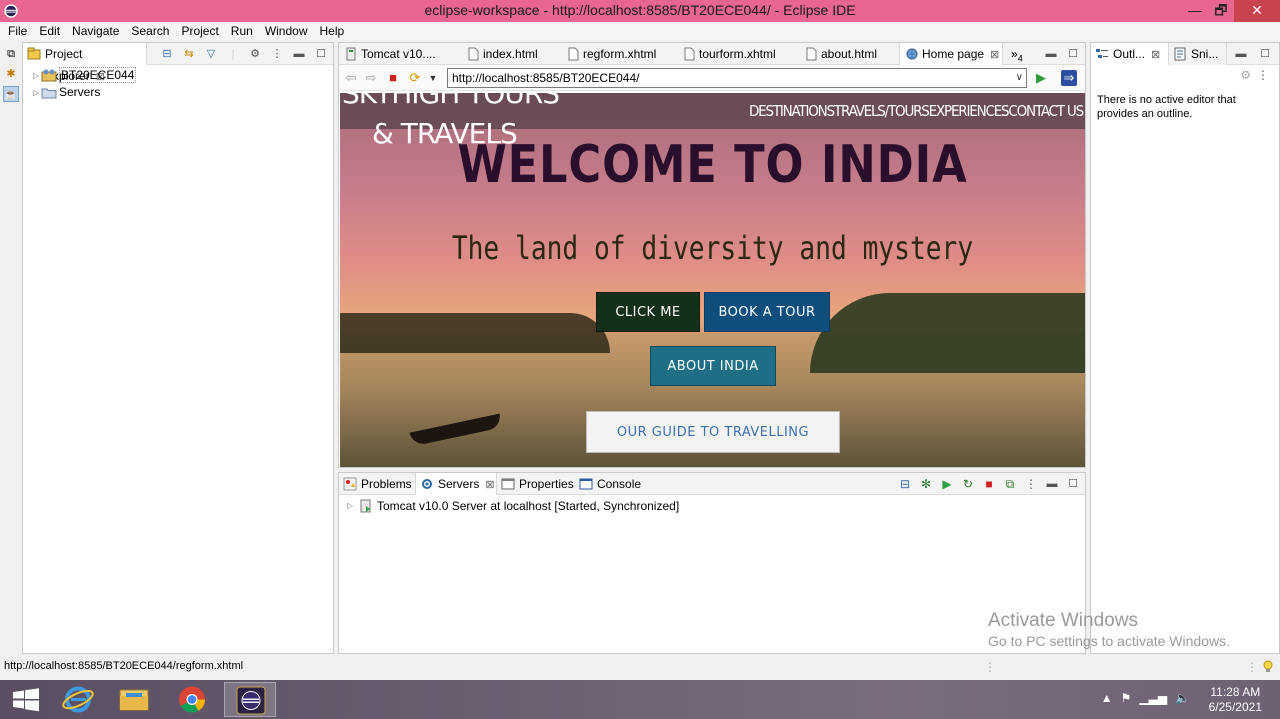 The height and width of the screenshot is (719, 1280). Describe the element at coordinates (1221, 11) in the screenshot. I see `restore-button: 🗗` at that location.